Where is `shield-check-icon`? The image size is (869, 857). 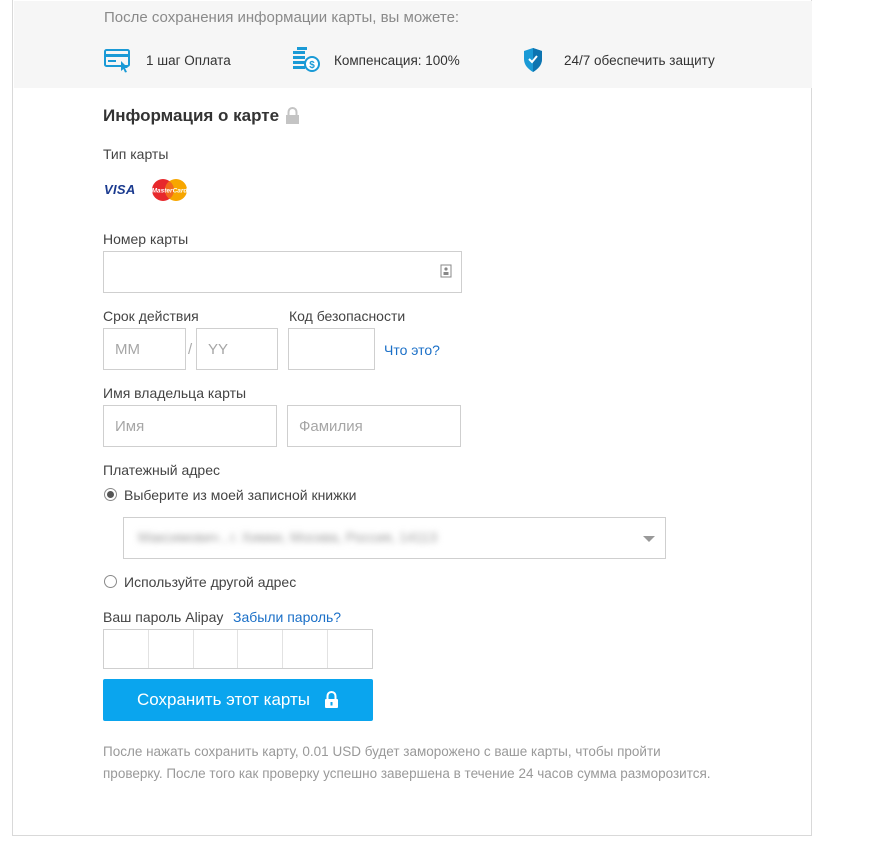
shield-check-icon is located at coordinates (536, 60).